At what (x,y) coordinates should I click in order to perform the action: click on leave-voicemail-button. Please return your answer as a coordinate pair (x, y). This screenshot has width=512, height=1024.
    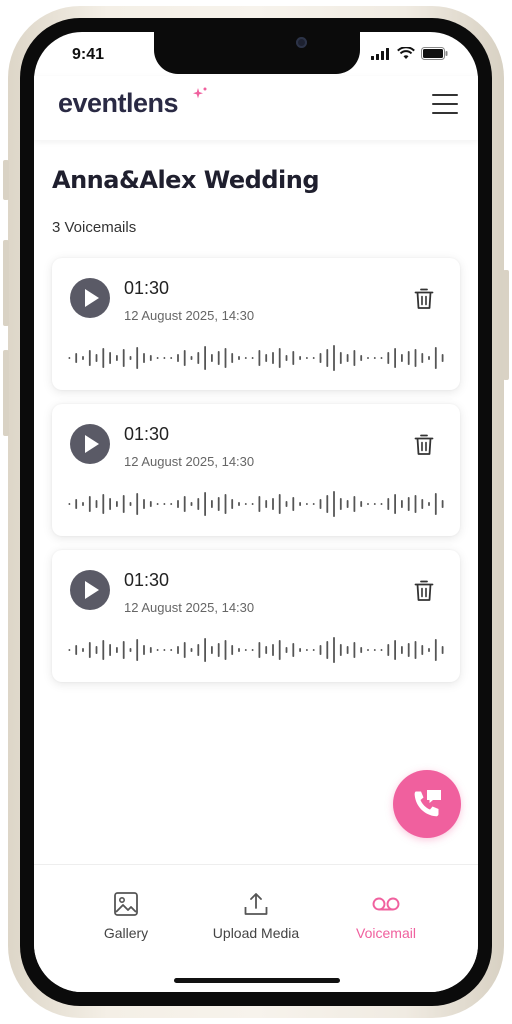
    Looking at the image, I should click on (427, 804).